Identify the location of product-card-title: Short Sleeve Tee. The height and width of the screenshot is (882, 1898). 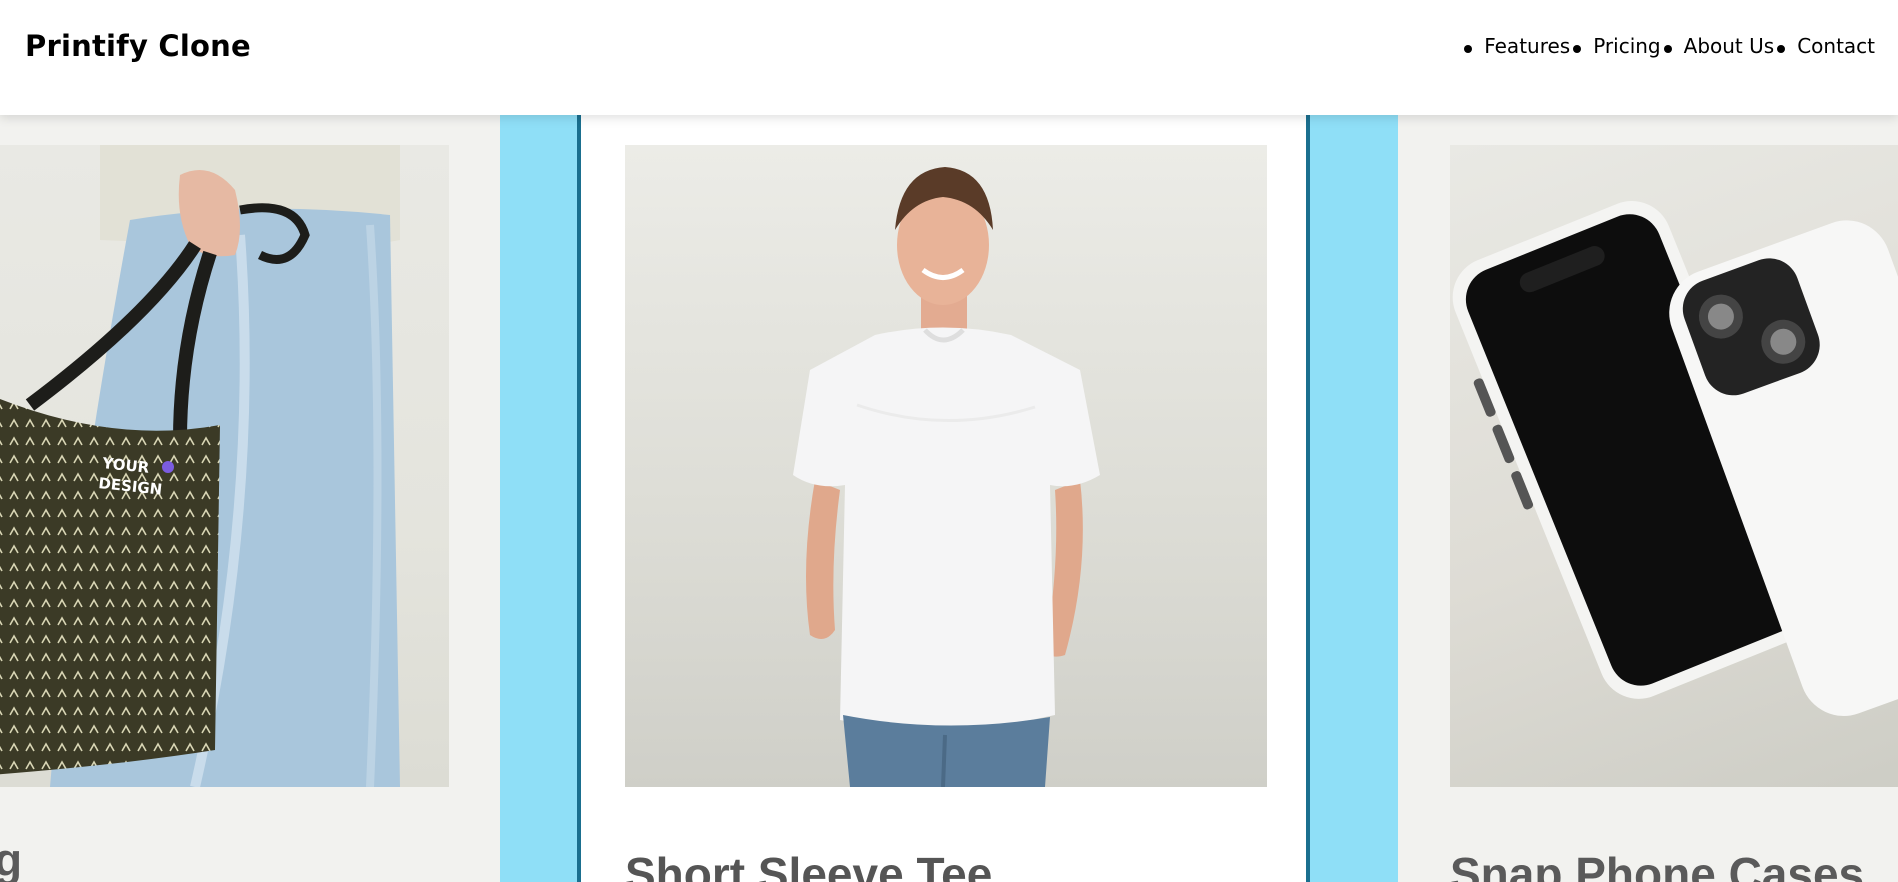
(809, 865).